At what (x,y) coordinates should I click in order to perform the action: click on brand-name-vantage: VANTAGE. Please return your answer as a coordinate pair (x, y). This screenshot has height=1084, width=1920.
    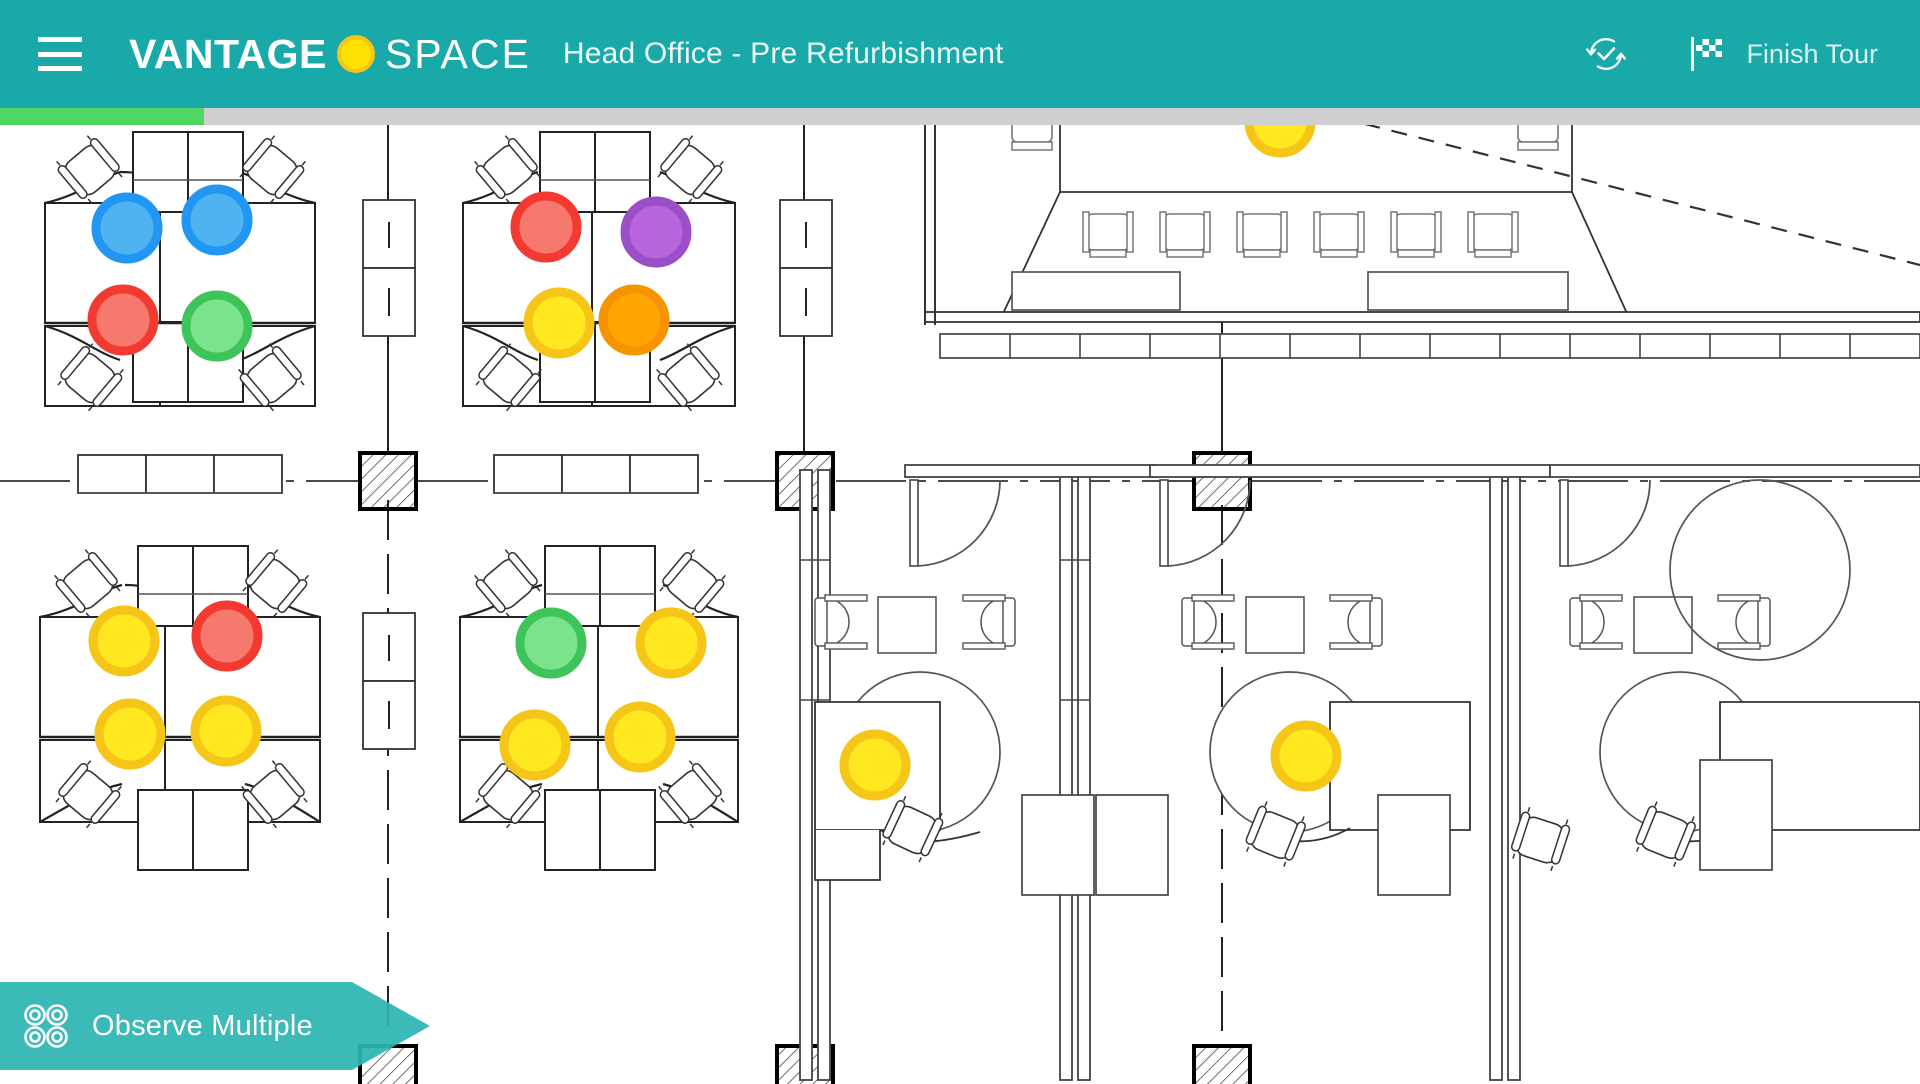
    Looking at the image, I should click on (228, 53).